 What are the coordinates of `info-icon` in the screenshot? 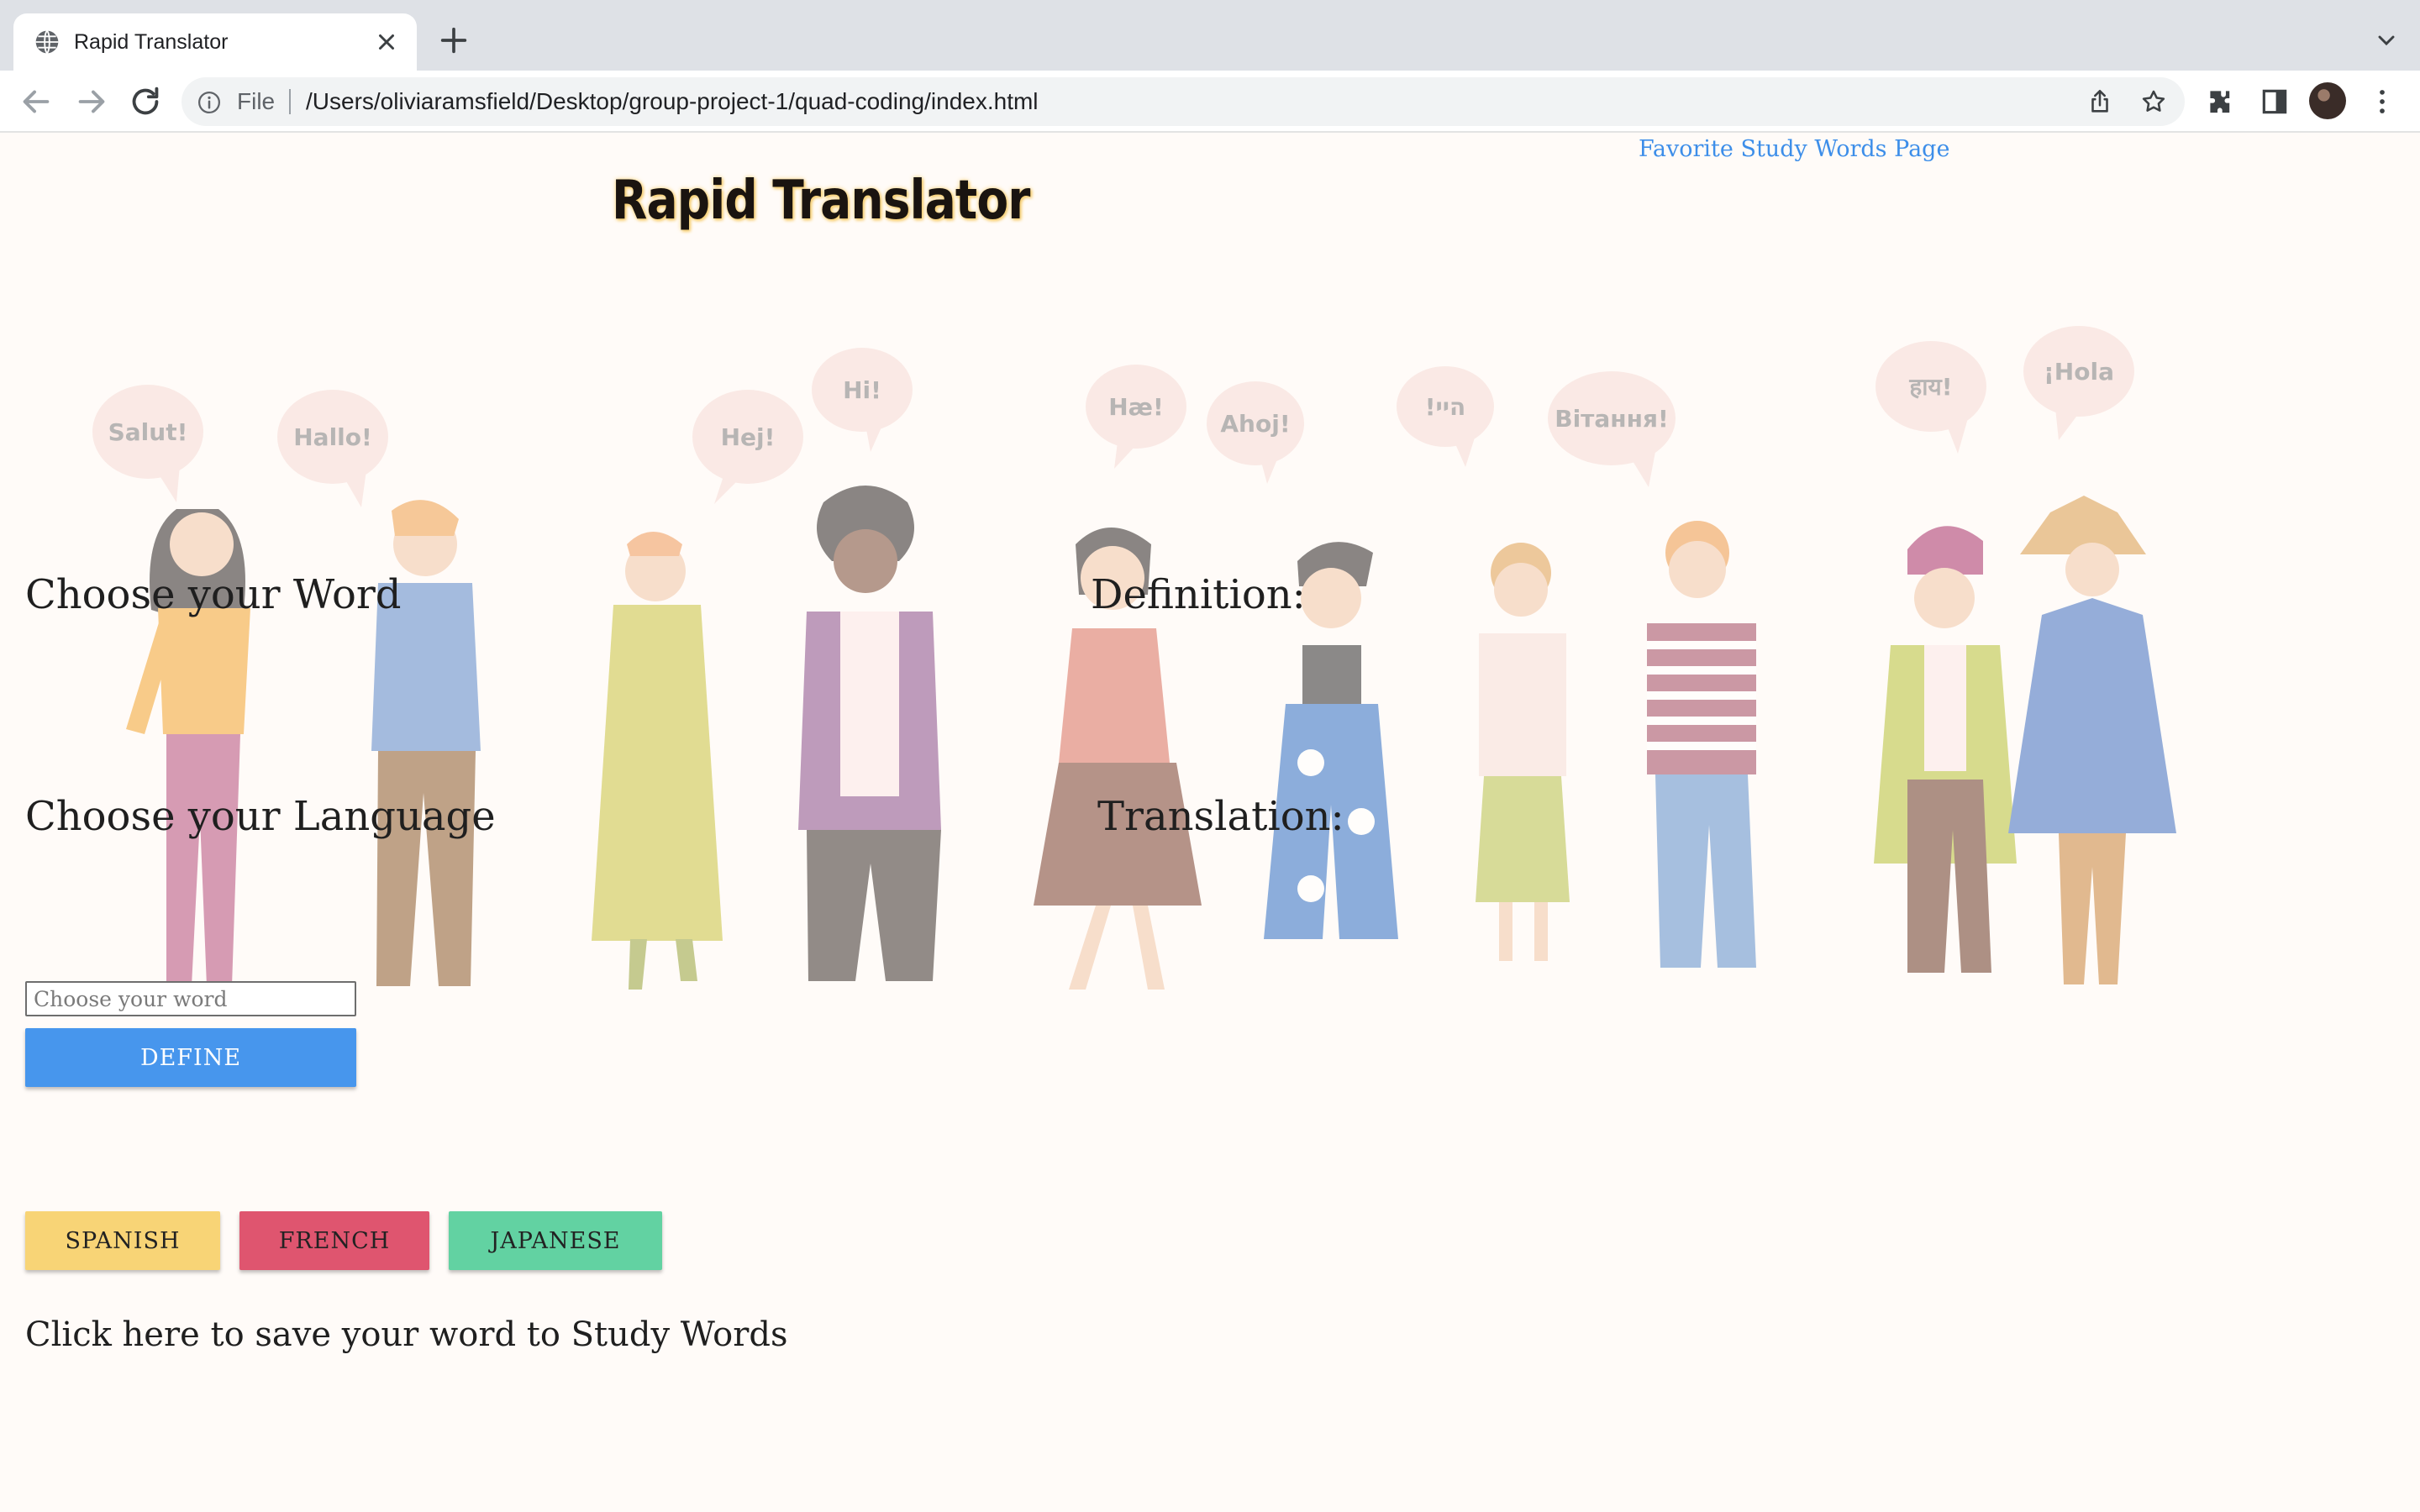 It's located at (210, 102).